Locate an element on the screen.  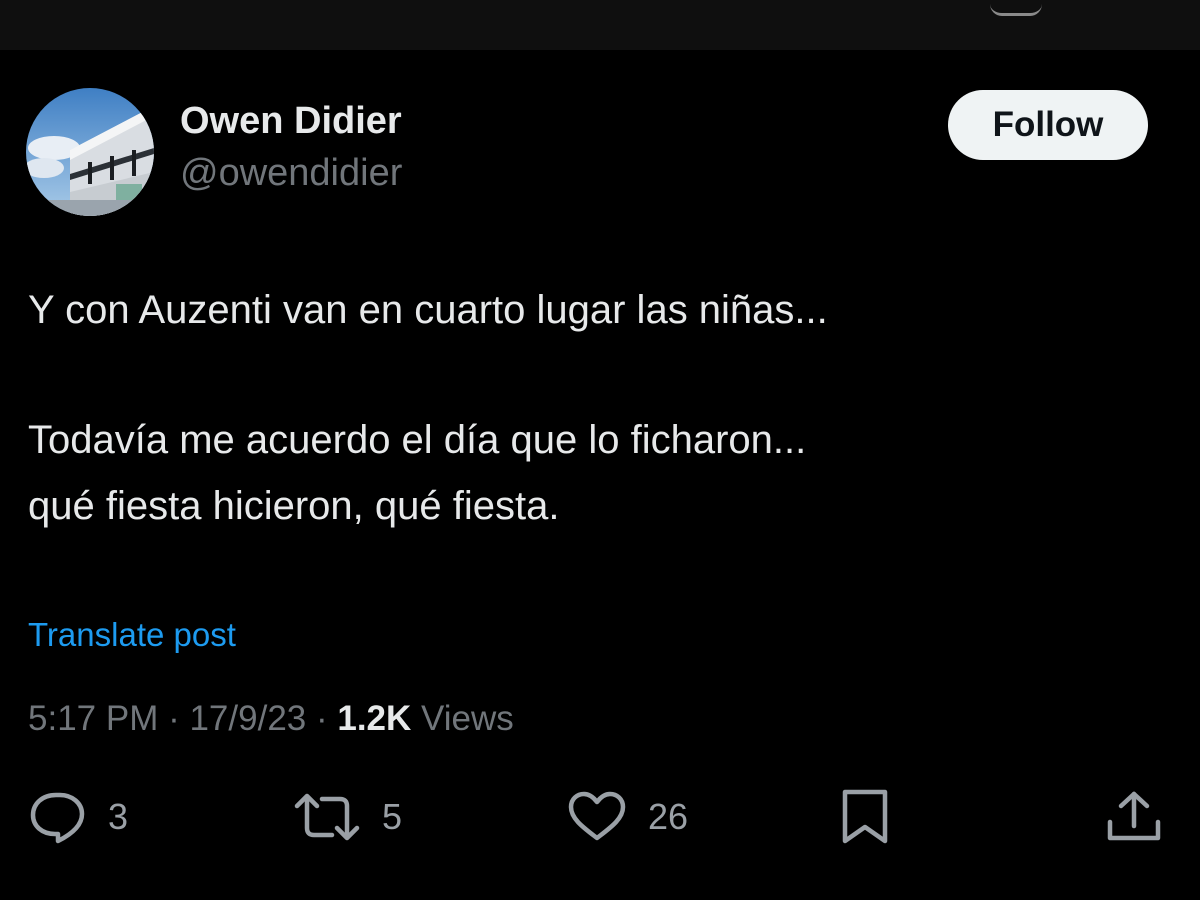
share-button is located at coordinates (1134, 817).